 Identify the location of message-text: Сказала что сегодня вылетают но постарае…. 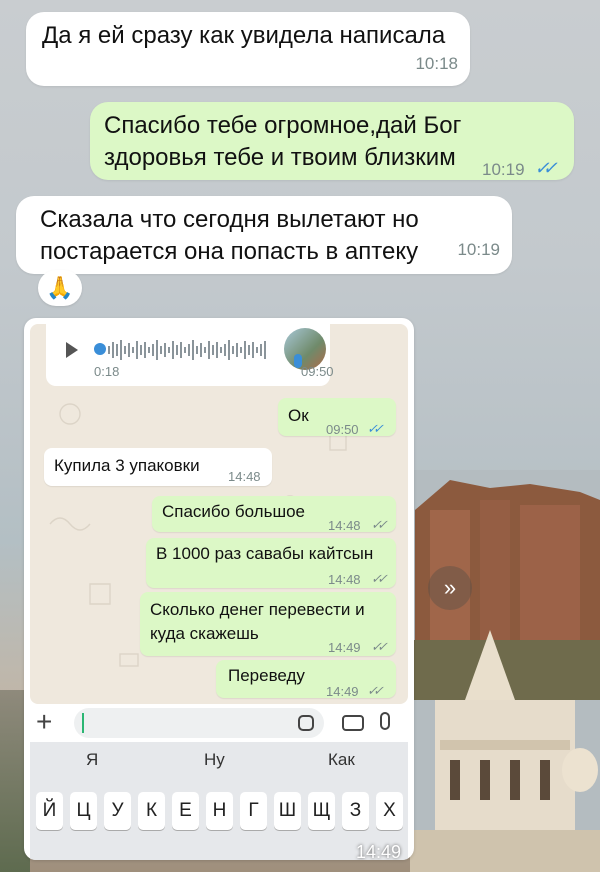
(229, 235).